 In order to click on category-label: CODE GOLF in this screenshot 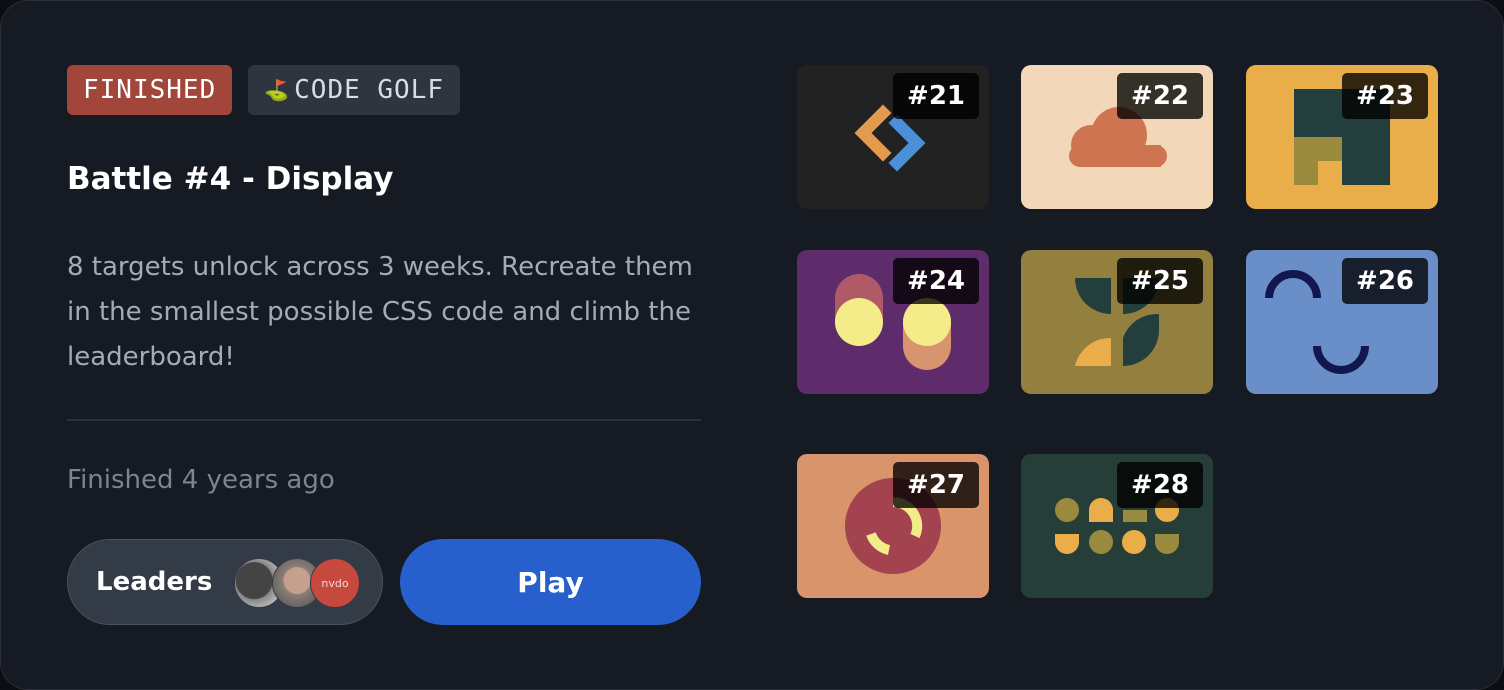, I will do `click(369, 90)`.